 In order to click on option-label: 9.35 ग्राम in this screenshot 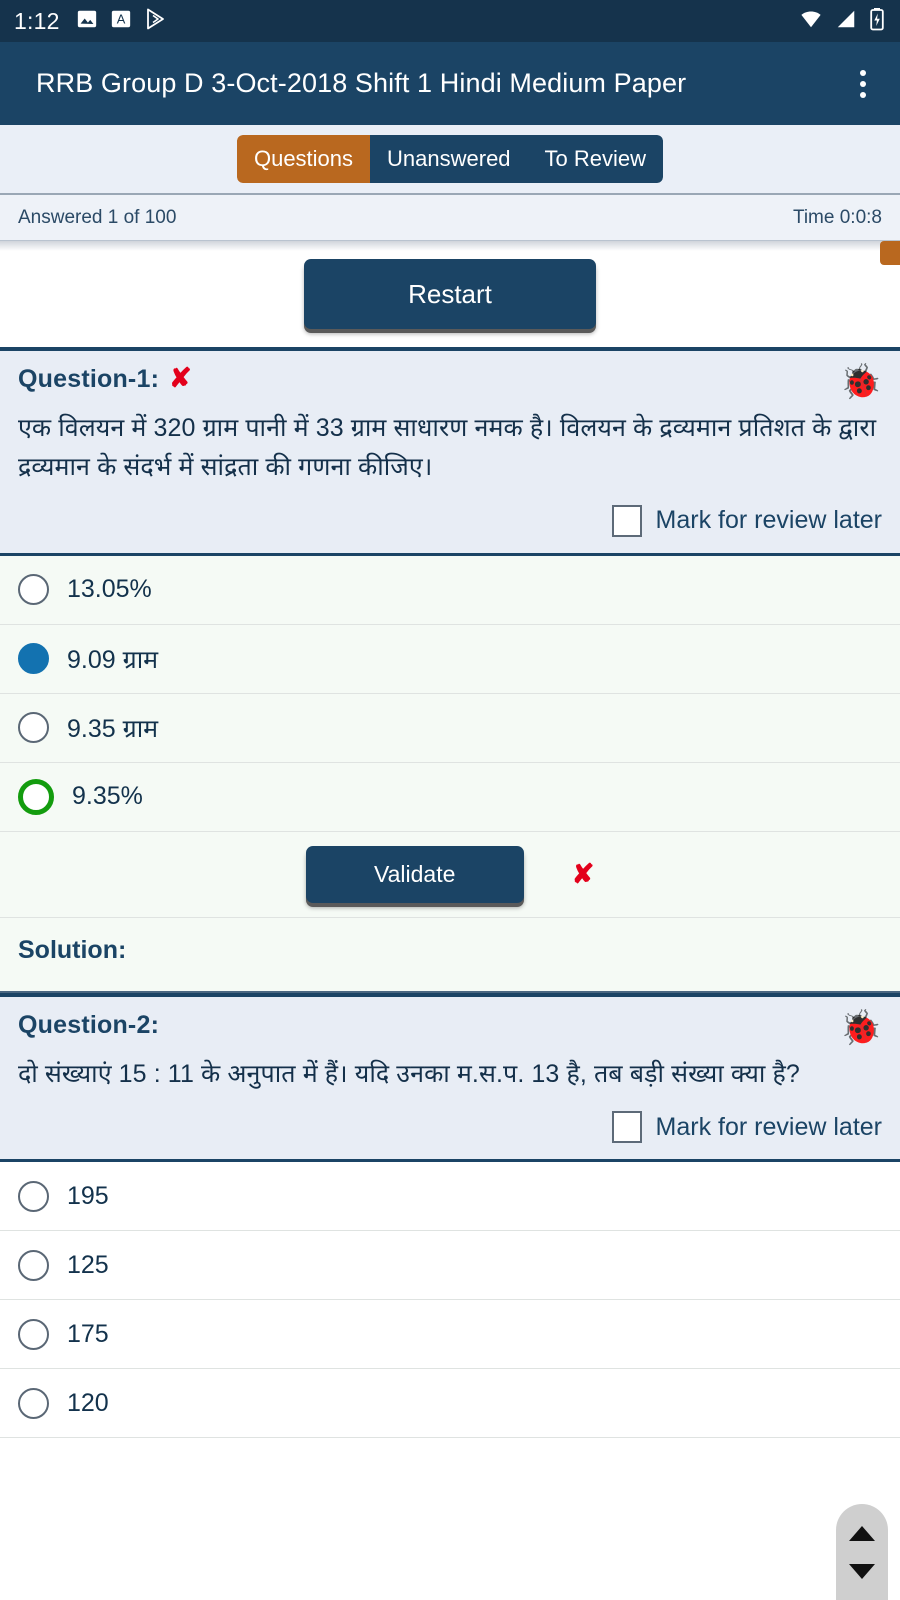, I will do `click(113, 728)`.